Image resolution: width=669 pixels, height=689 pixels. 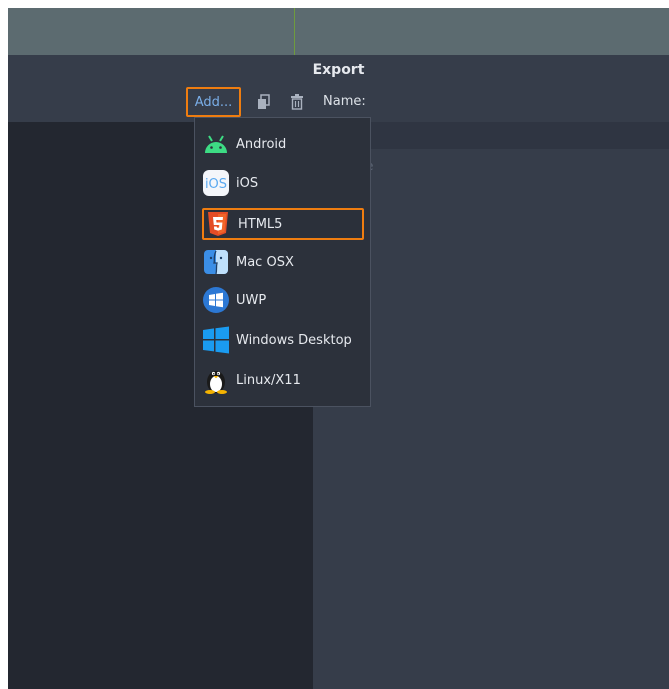 I want to click on dialog-title: Export, so click(x=338, y=70).